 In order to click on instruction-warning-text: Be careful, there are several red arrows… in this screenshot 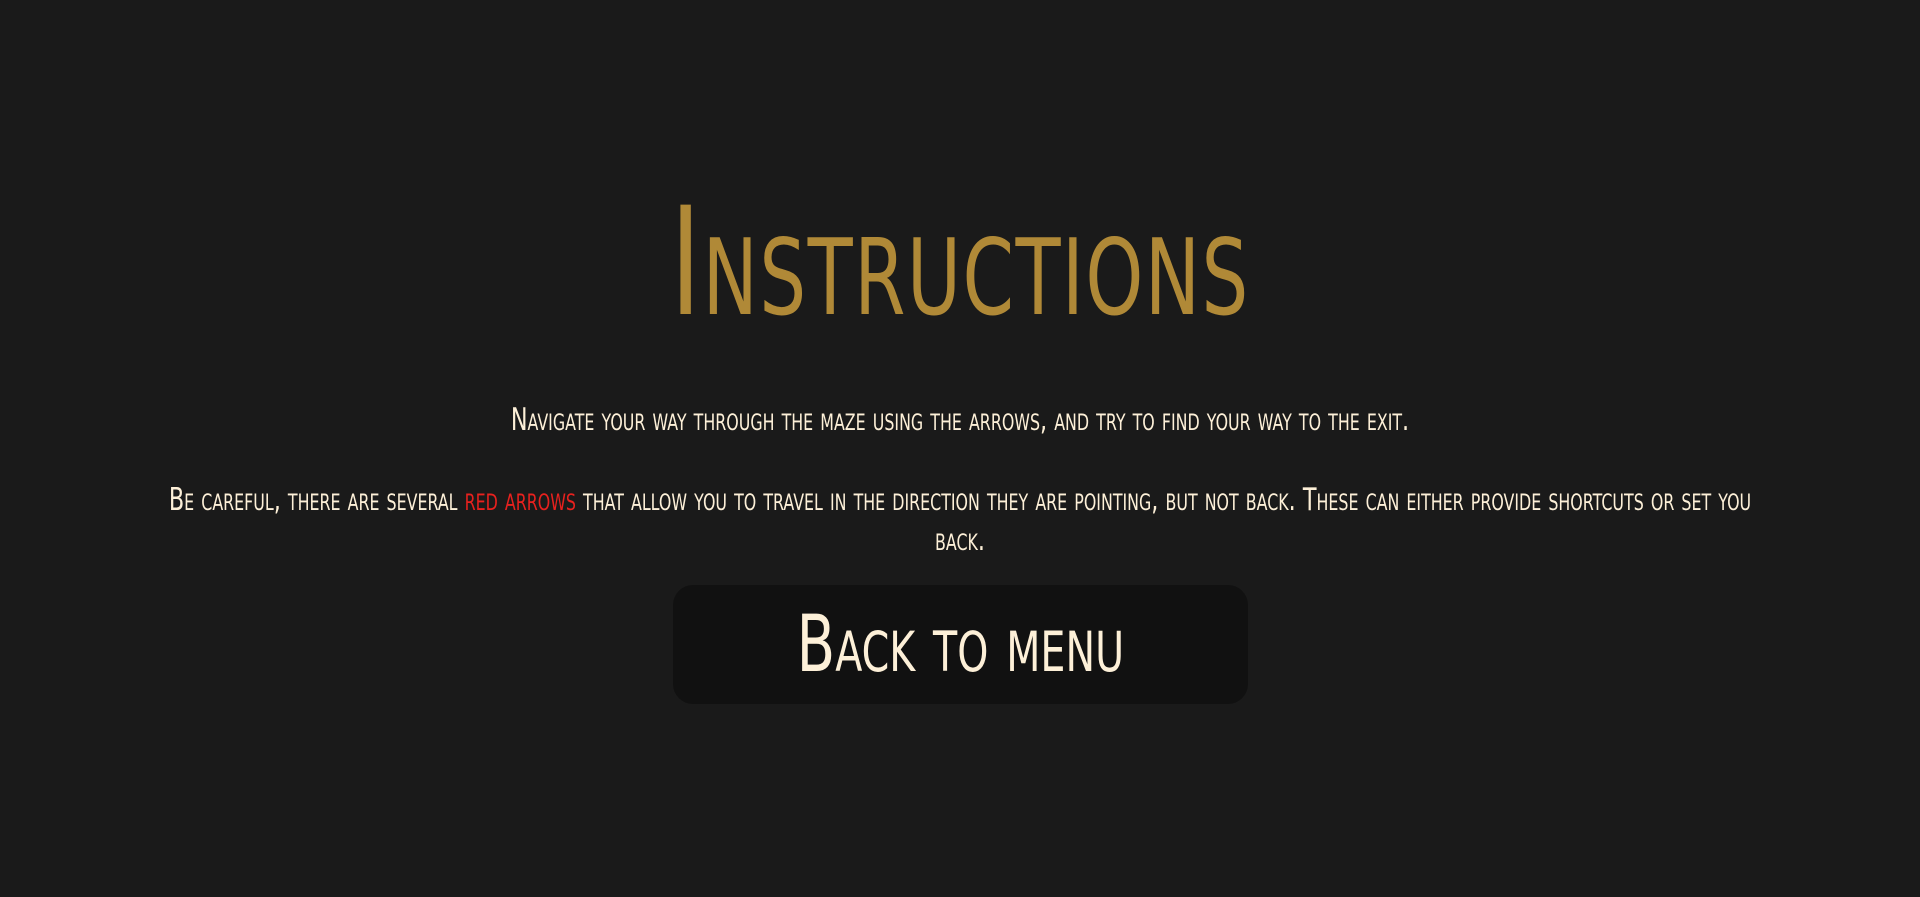, I will do `click(960, 520)`.